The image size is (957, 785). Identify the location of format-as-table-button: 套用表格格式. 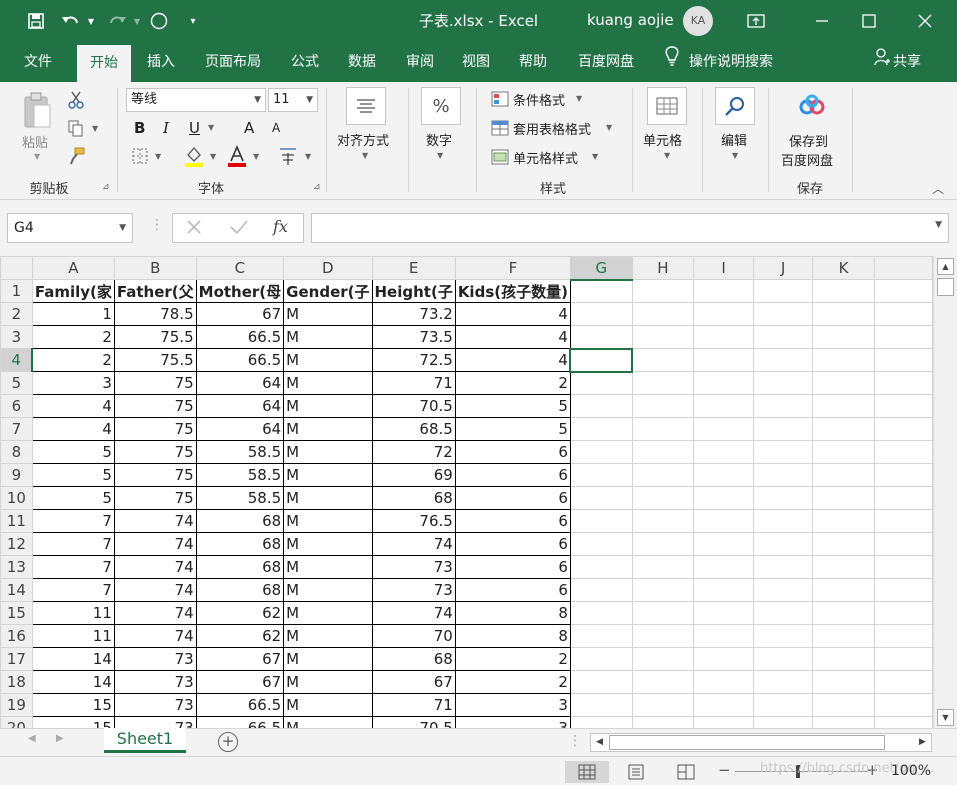
(552, 128).